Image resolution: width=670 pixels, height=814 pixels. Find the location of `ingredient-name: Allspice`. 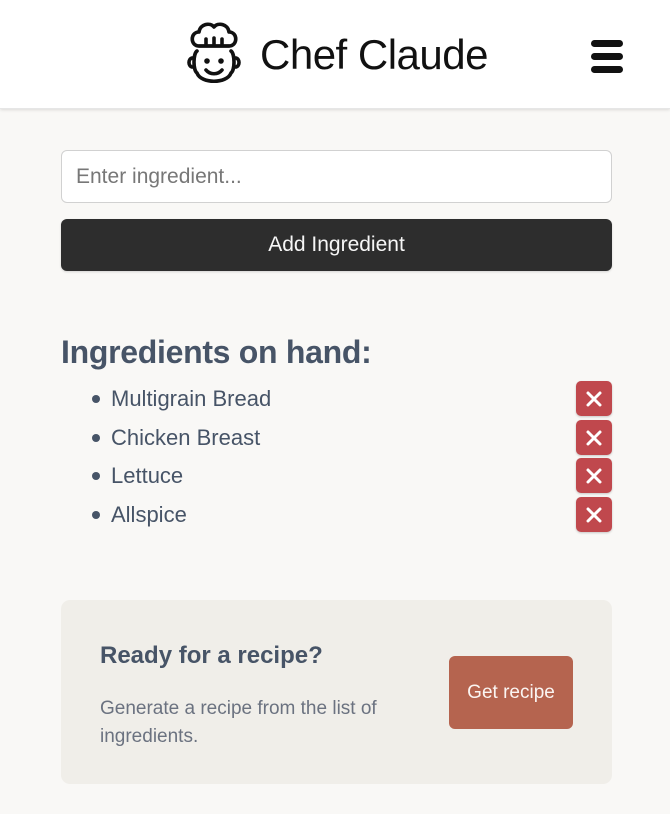

ingredient-name: Allspice is located at coordinates (149, 514).